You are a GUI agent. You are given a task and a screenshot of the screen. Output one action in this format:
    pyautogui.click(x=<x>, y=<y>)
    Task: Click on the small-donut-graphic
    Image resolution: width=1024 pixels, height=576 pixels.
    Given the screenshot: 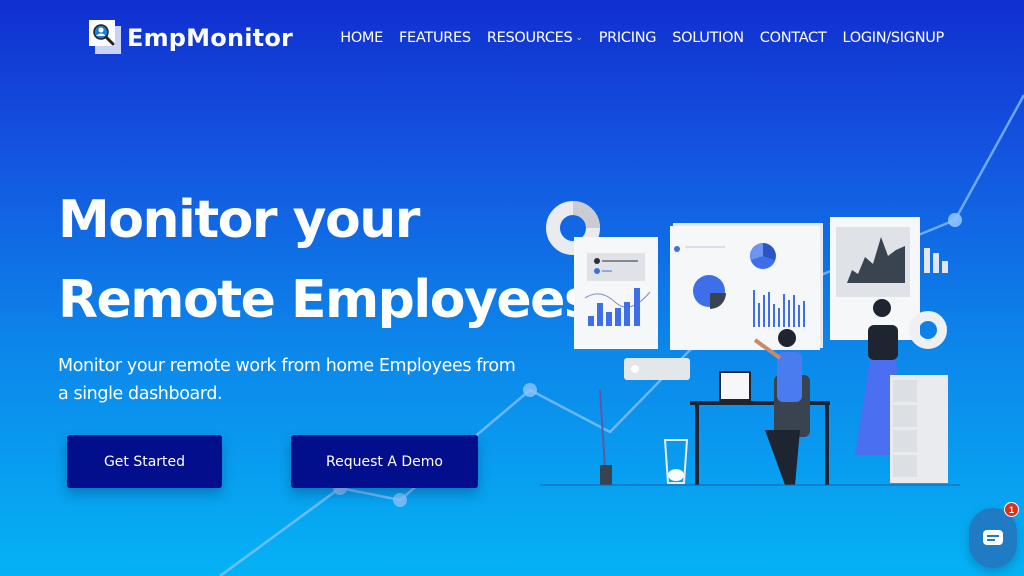 What is the action you would take?
    pyautogui.click(x=928, y=330)
    